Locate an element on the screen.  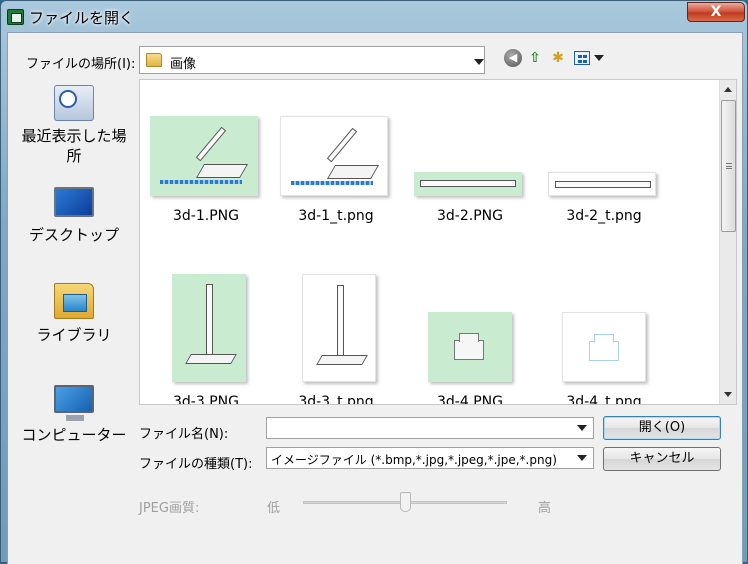
computer-icon is located at coordinates (74, 403).